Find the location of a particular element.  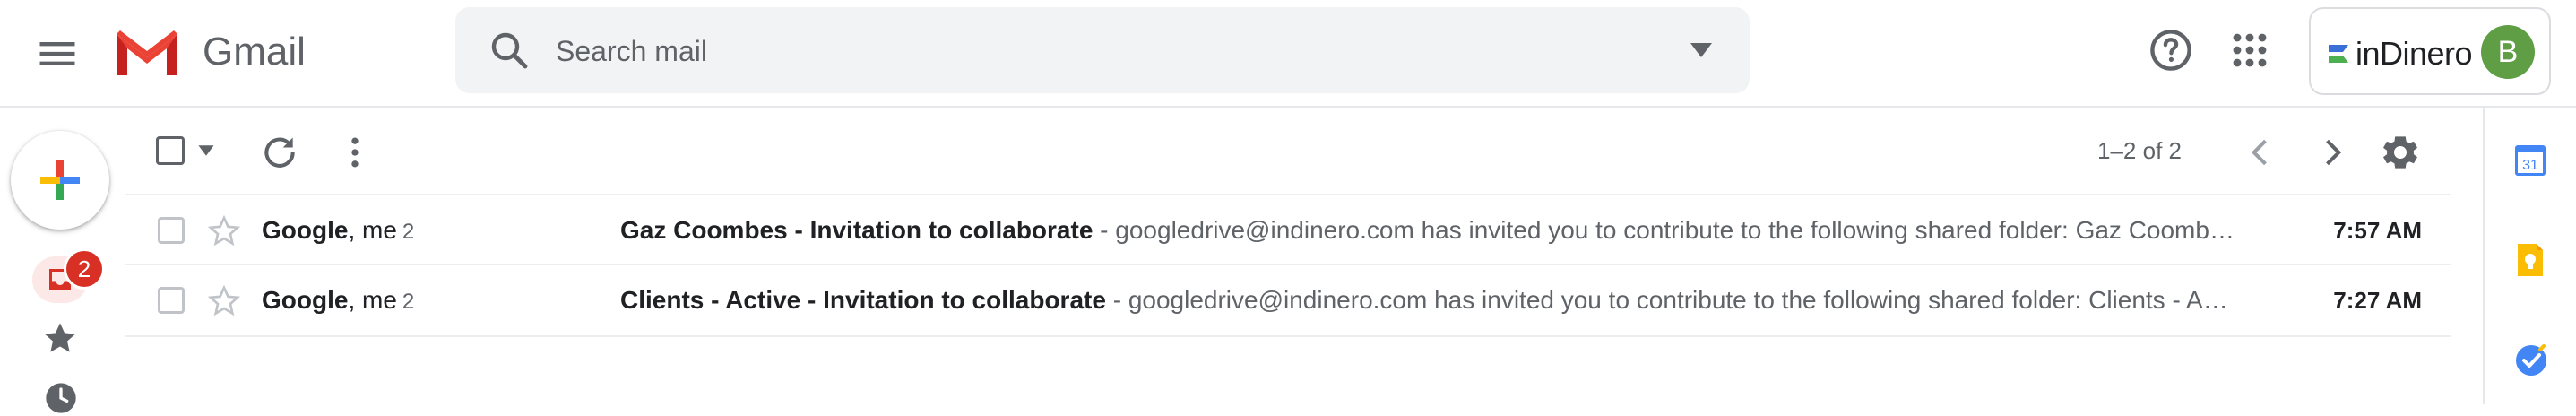

inbox-unread-badge: 2 is located at coordinates (84, 269).